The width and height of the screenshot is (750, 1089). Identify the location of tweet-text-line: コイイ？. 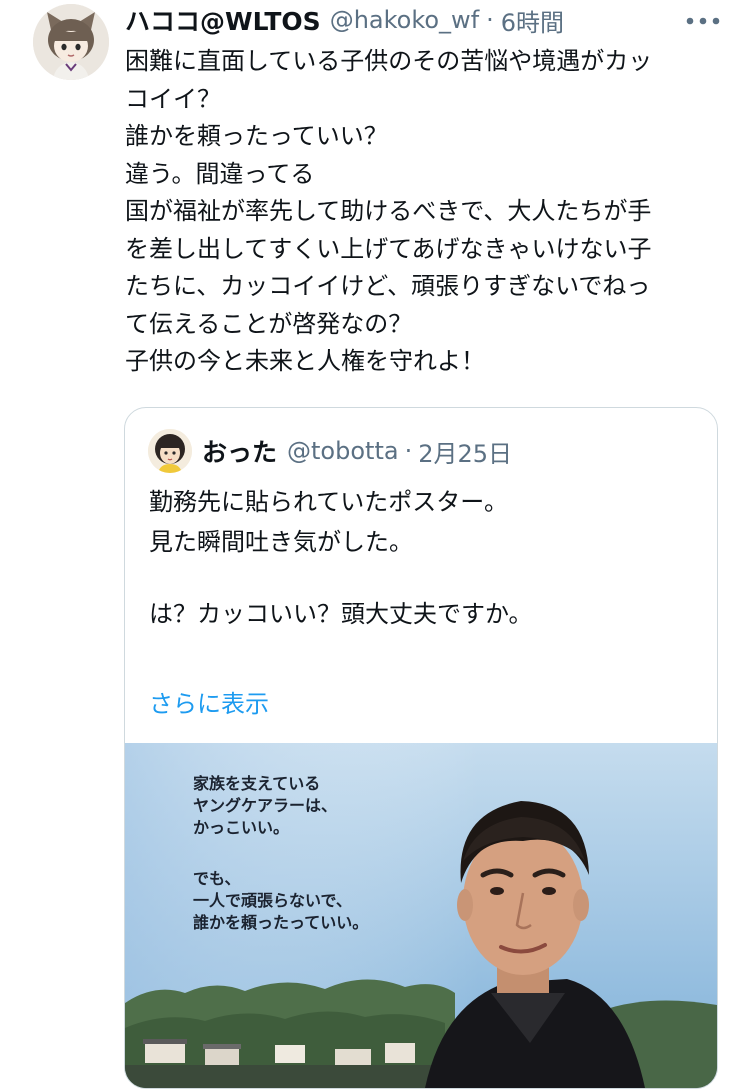
(173, 98).